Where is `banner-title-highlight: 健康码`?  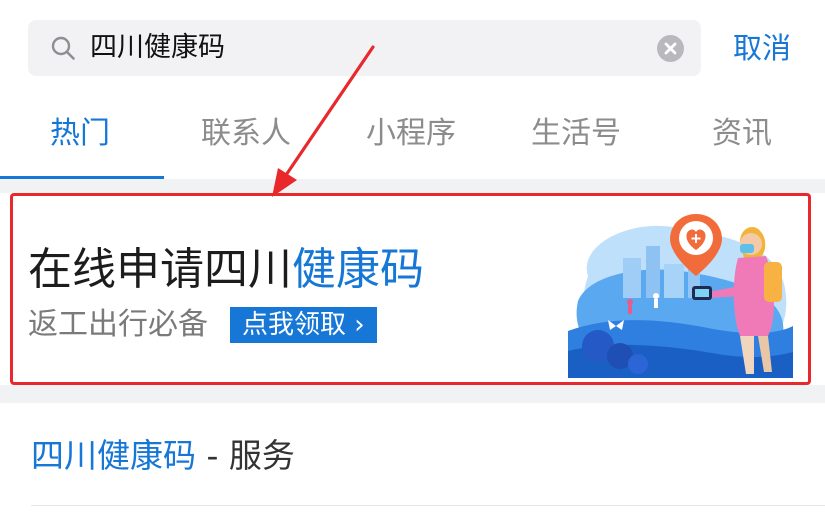 banner-title-highlight: 健康码 is located at coordinates (358, 269).